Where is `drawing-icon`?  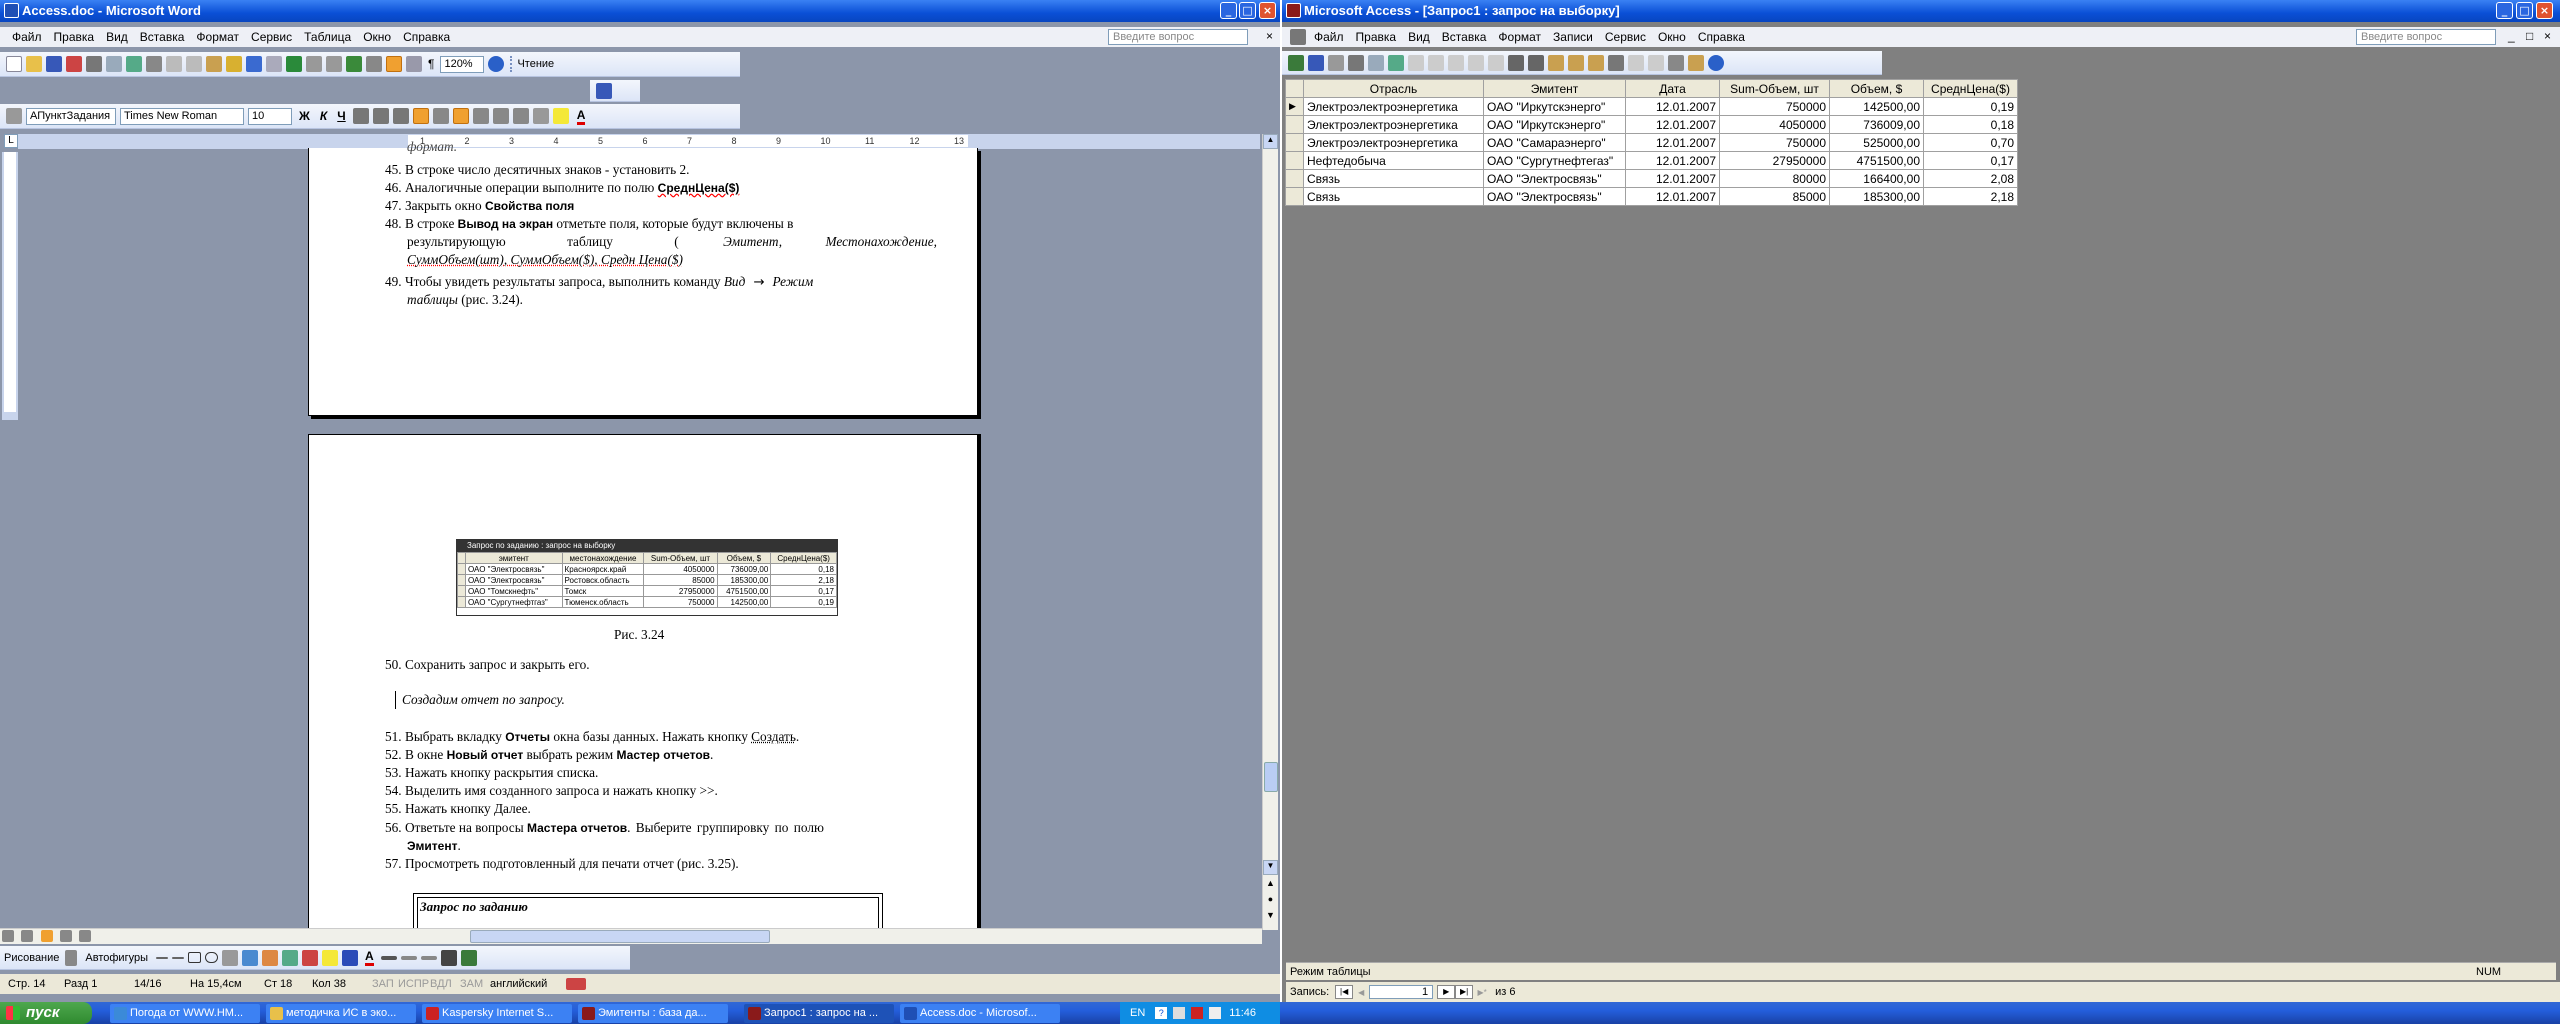
drawing-icon is located at coordinates (394, 64).